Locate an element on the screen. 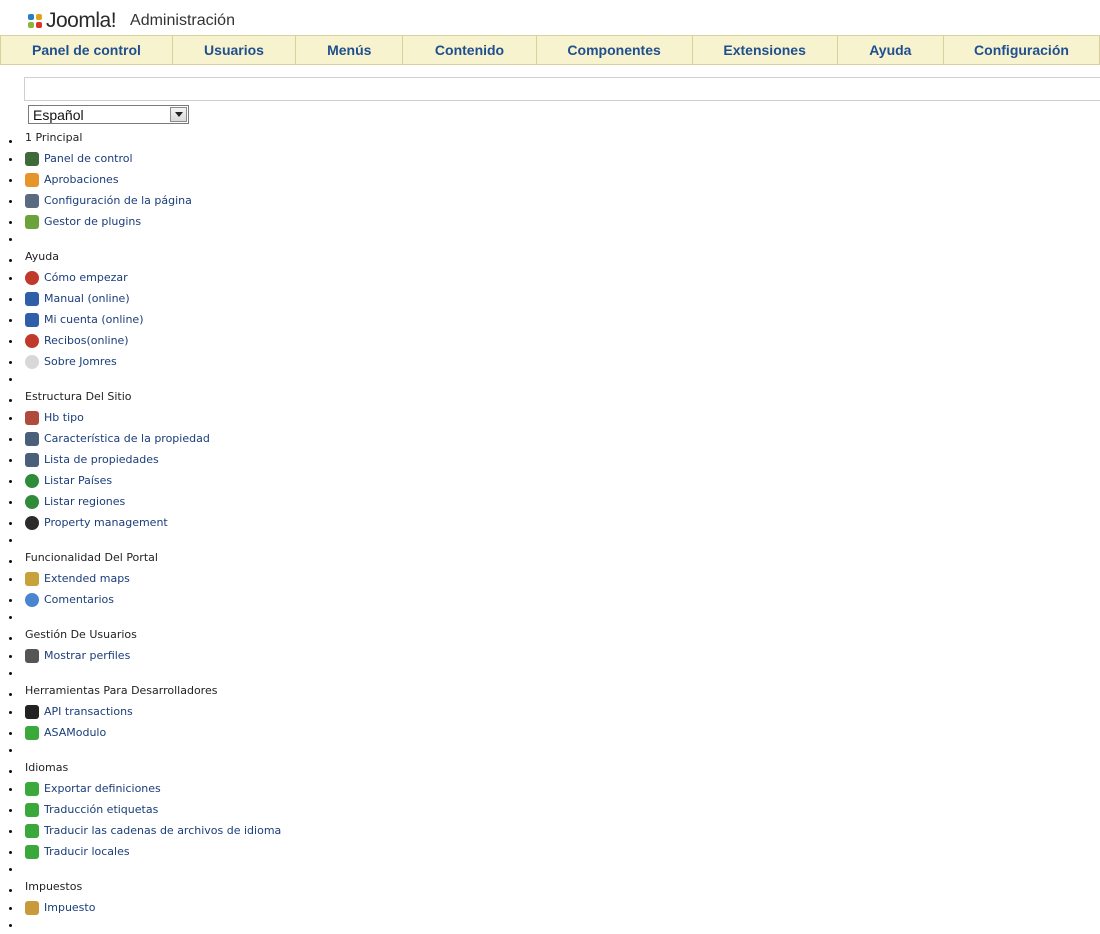  joomla-logo: Joomla! is located at coordinates (72, 21).